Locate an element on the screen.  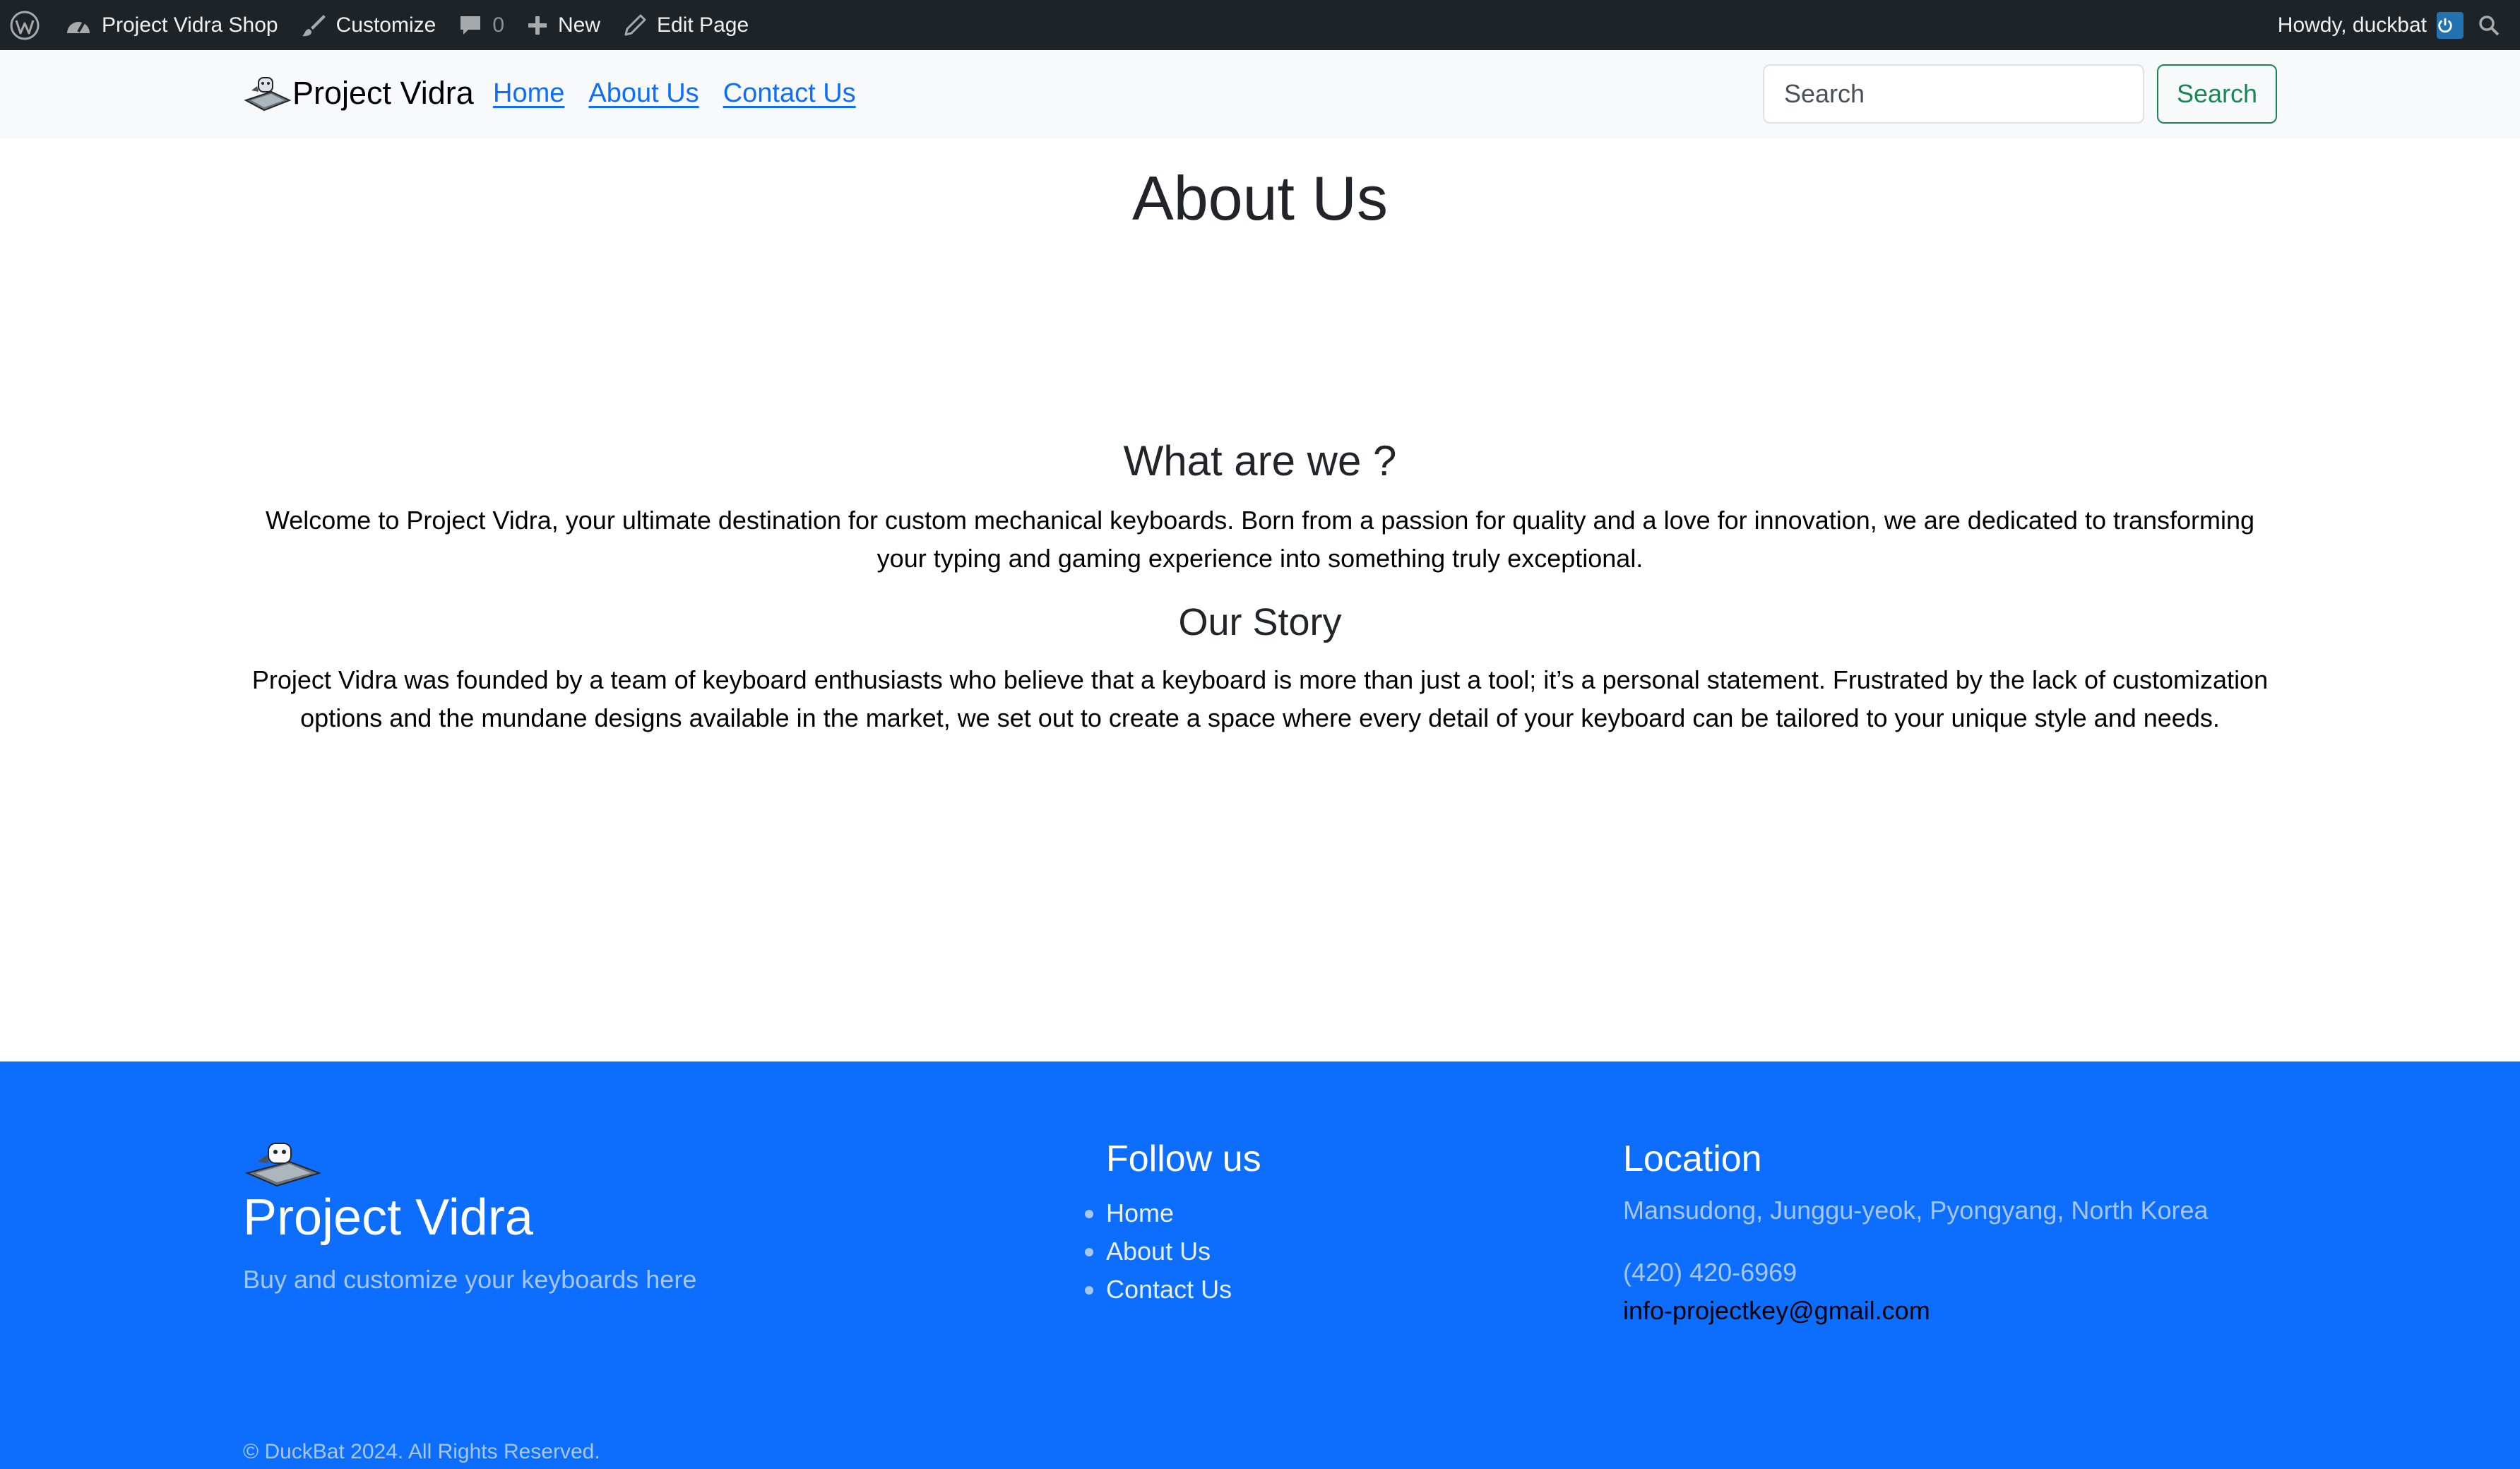
new-content-button: New is located at coordinates (564, 25).